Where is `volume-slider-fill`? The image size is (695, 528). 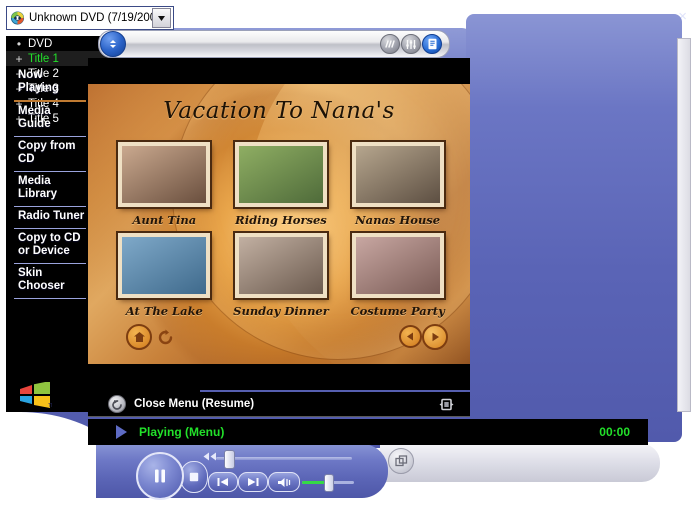
volume-slider-fill is located at coordinates (313, 482).